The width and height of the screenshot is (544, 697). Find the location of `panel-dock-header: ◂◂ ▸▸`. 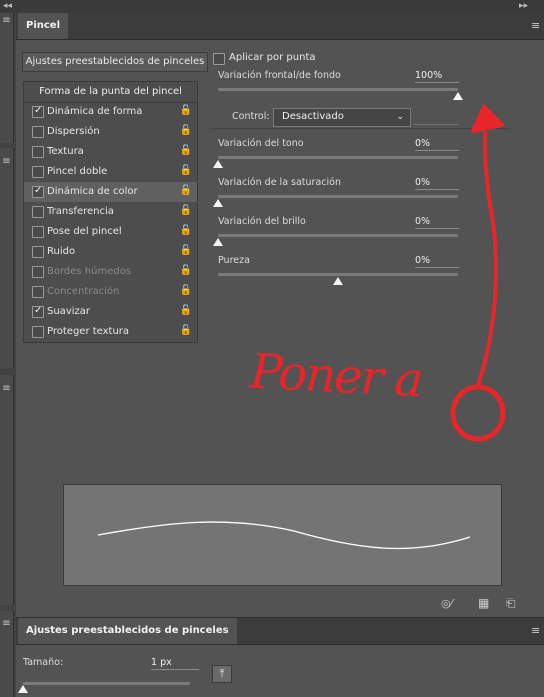

panel-dock-header: ◂◂ ▸▸ is located at coordinates (272, 6).